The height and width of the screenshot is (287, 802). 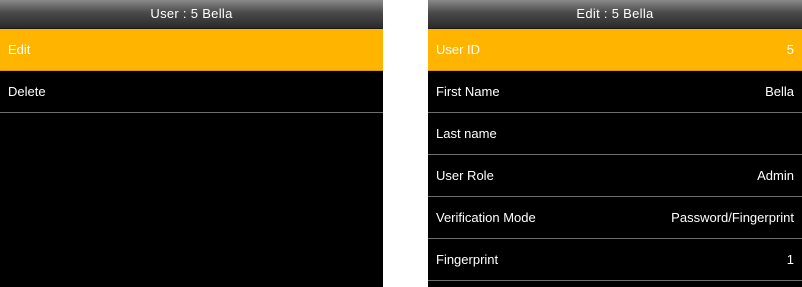 I want to click on field-label: User ID, so click(x=458, y=49).